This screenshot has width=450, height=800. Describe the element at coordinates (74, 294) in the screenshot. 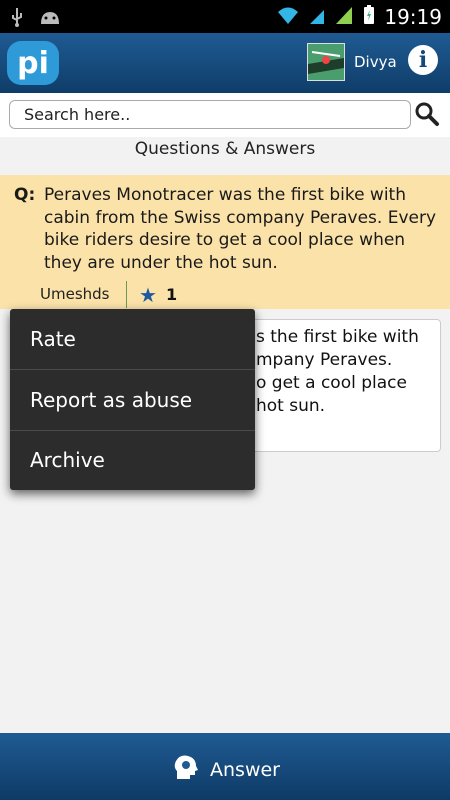

I see `question-author: Umeshds` at that location.